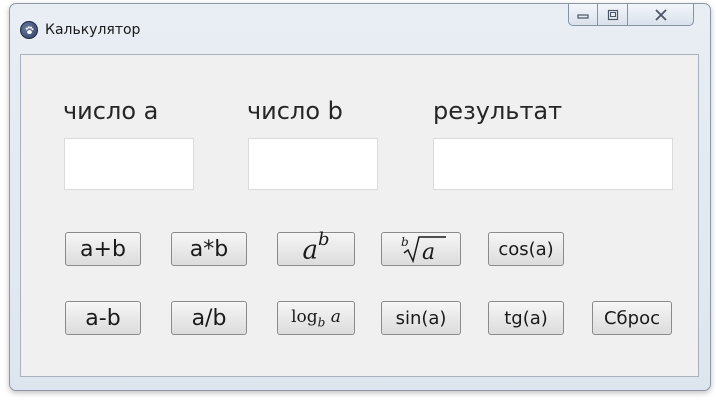 The width and height of the screenshot is (716, 403). Describe the element at coordinates (313, 164) in the screenshot. I see `number-b-input` at that location.